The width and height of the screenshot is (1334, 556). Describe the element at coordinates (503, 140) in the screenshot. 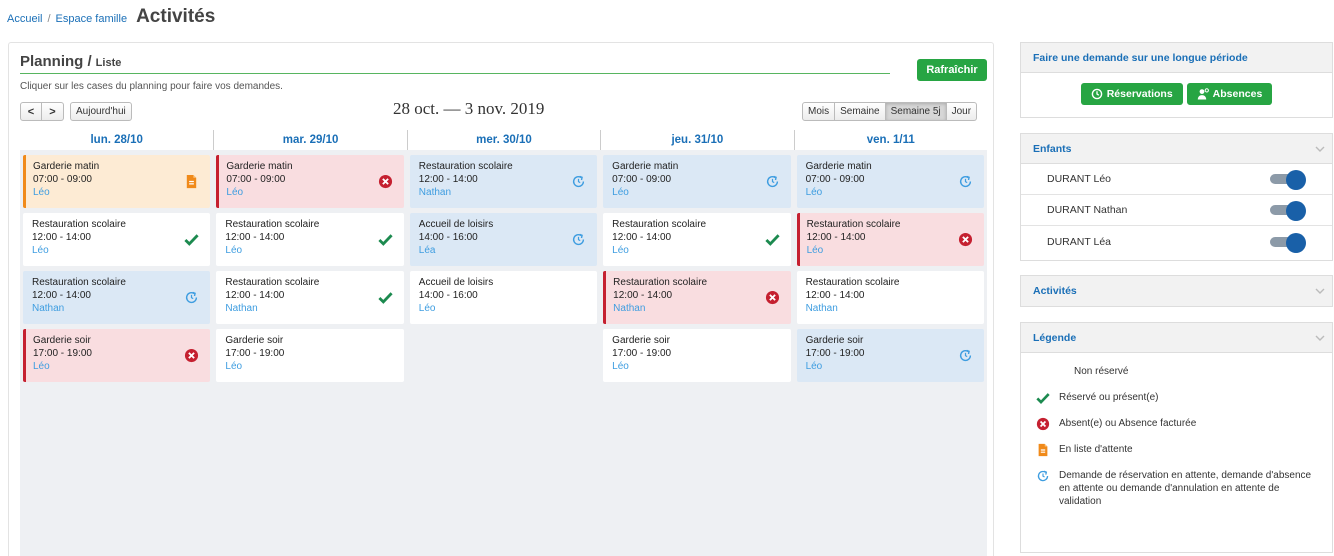

I see `day-header: mer. 30/10` at that location.